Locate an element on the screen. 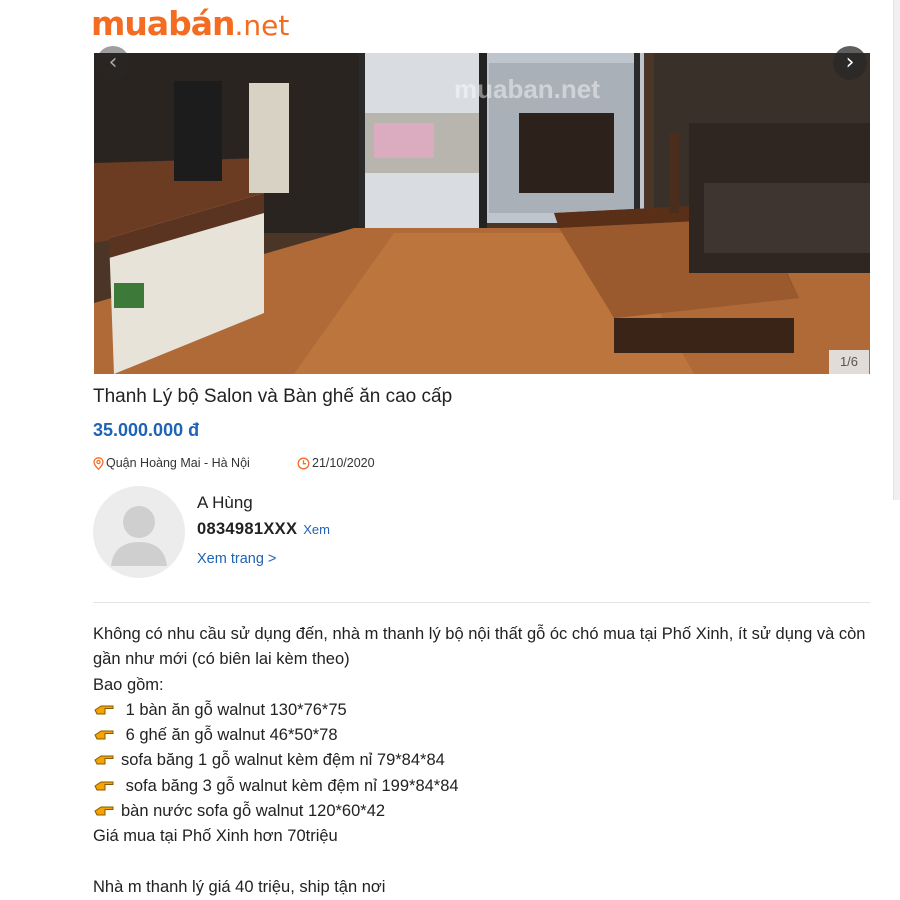 This screenshot has width=900, height=900. gallery-next-button: › is located at coordinates (850, 63).